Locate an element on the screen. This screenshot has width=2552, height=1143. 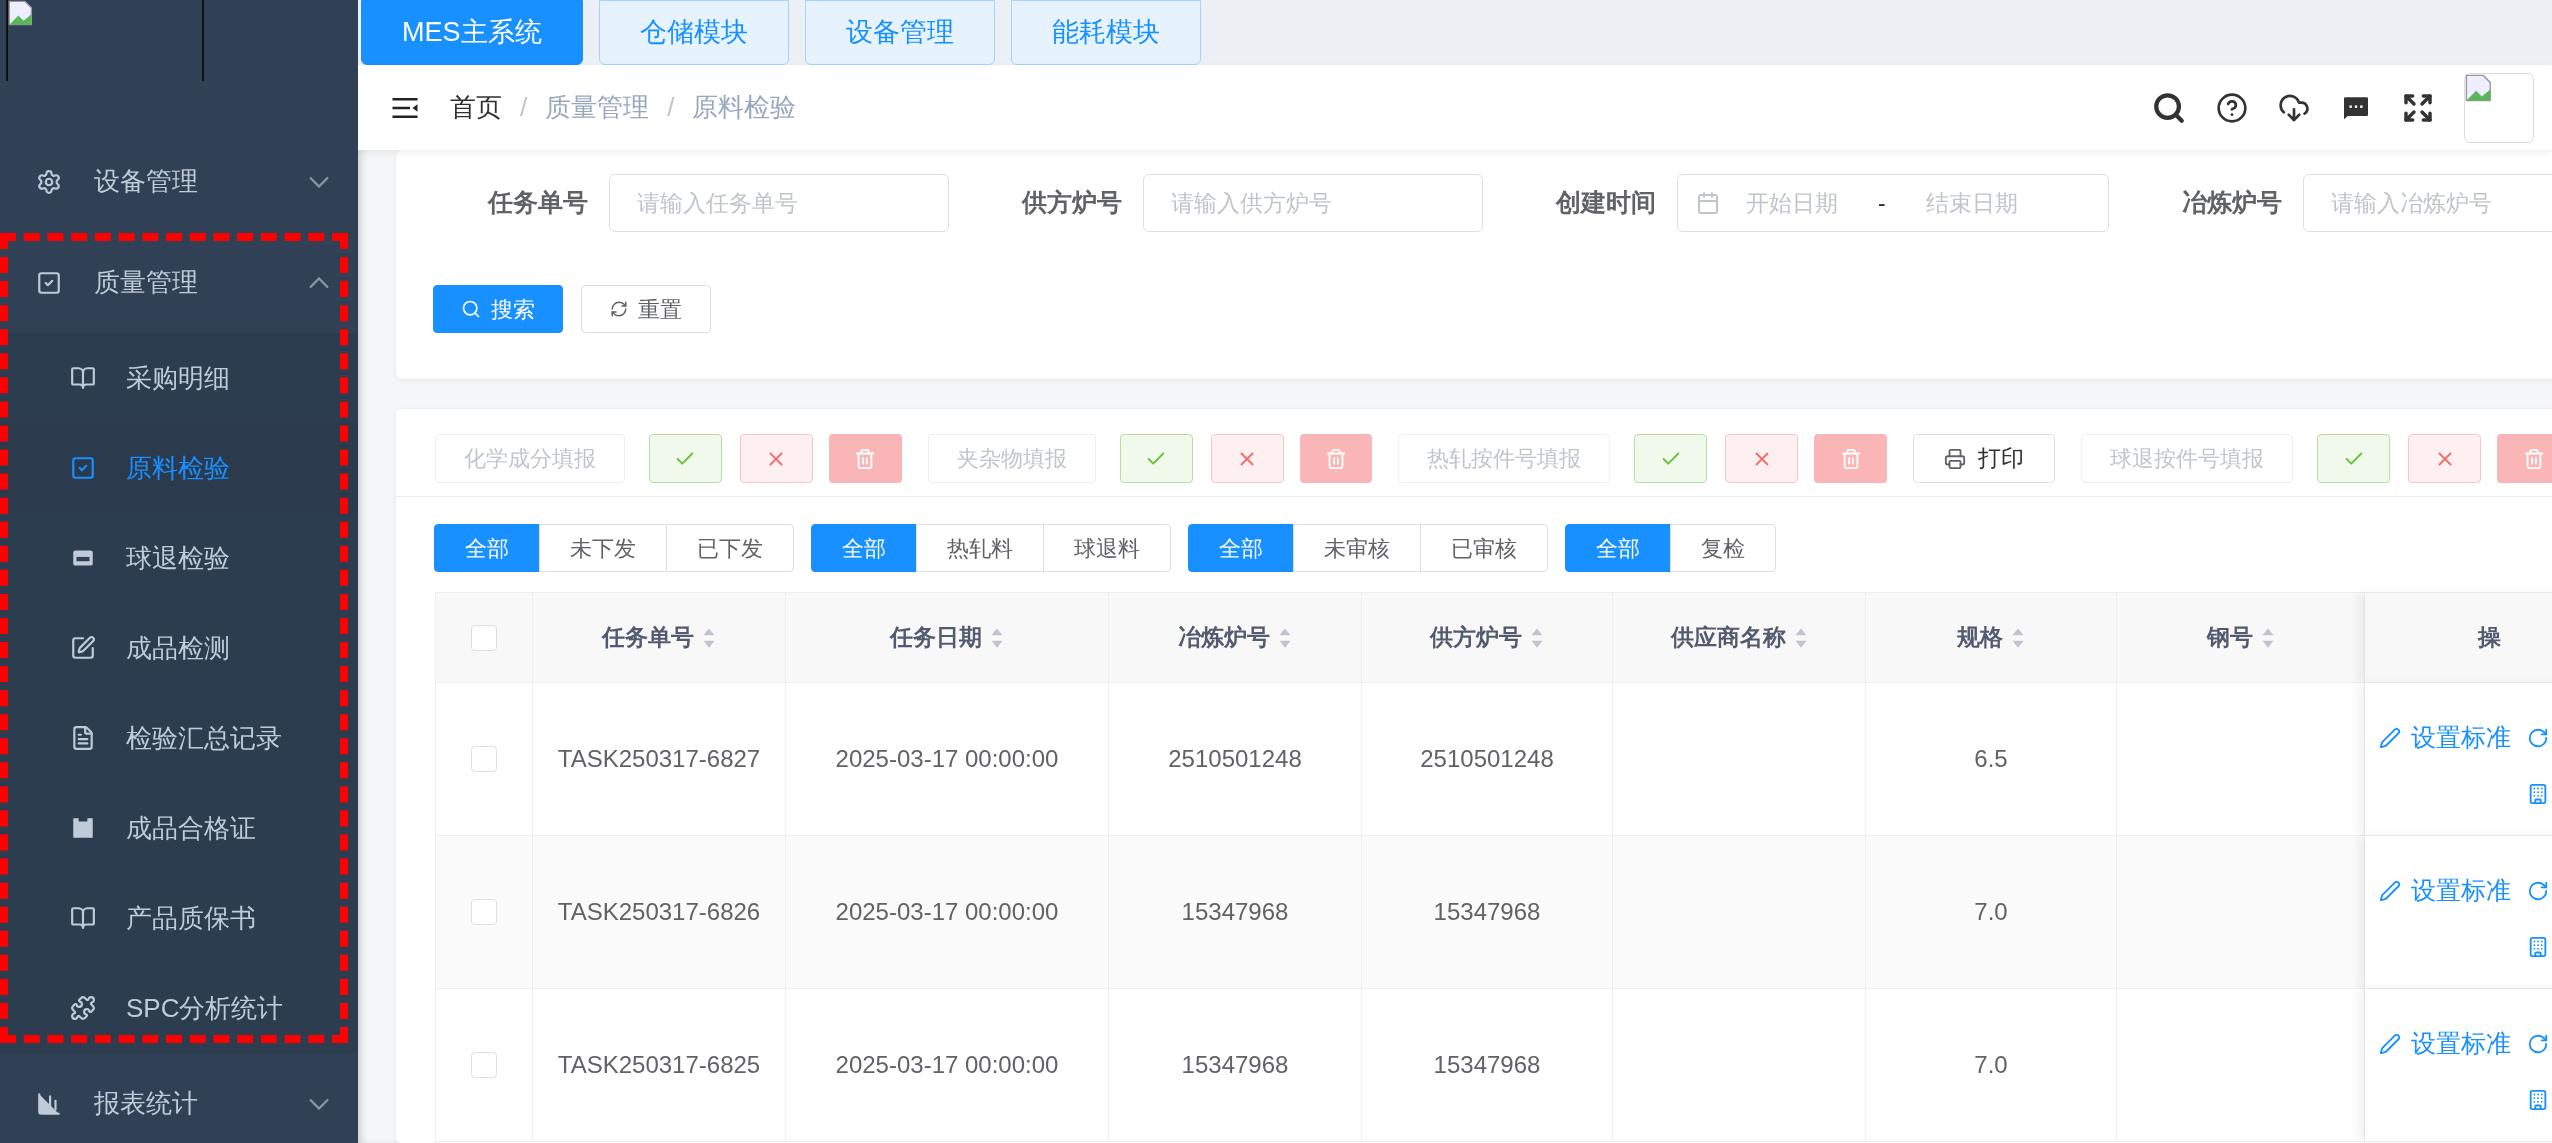
start-date-placeholder: 开始日期 is located at coordinates (1792, 203).